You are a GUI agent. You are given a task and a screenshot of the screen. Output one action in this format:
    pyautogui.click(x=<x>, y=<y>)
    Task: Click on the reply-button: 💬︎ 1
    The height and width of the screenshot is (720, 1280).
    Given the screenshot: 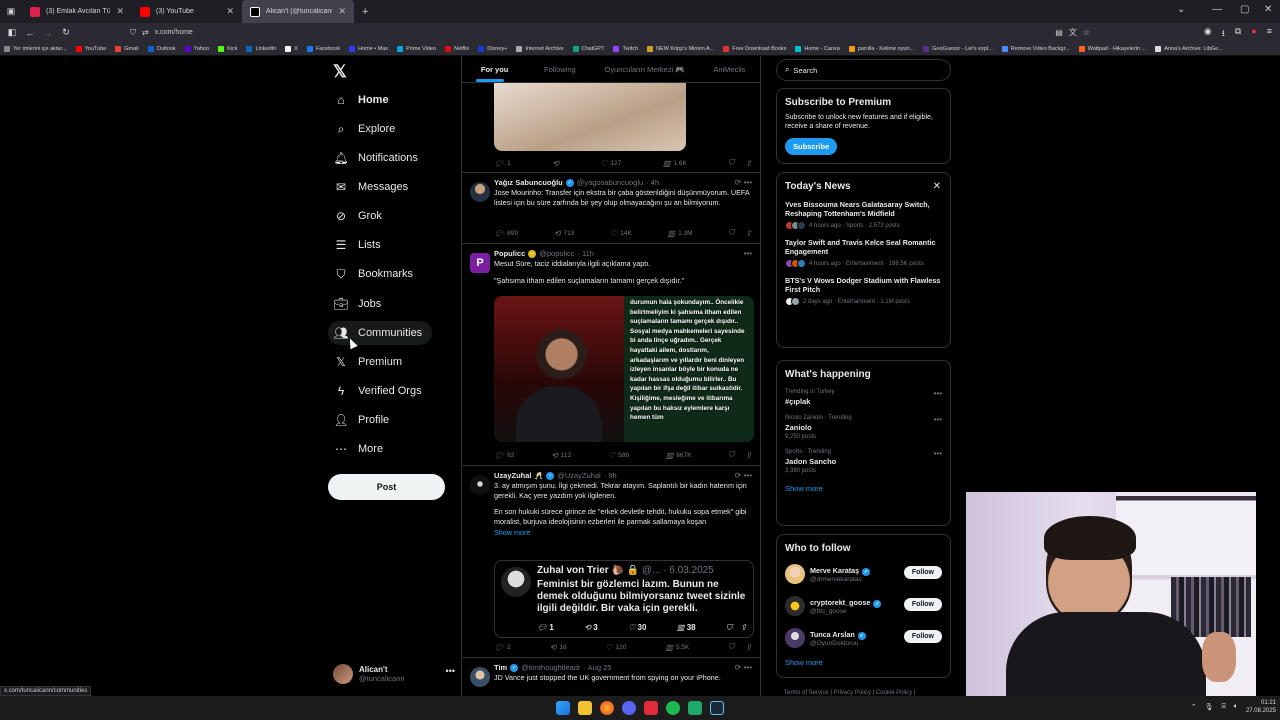 What is the action you would take?
    pyautogui.click(x=545, y=628)
    